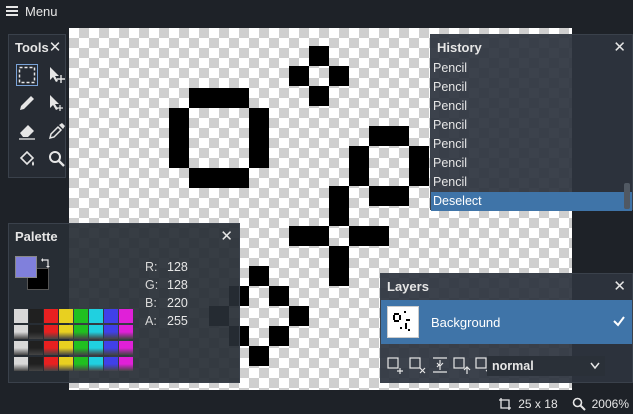  I want to click on palette-close-button: ✕, so click(226, 236).